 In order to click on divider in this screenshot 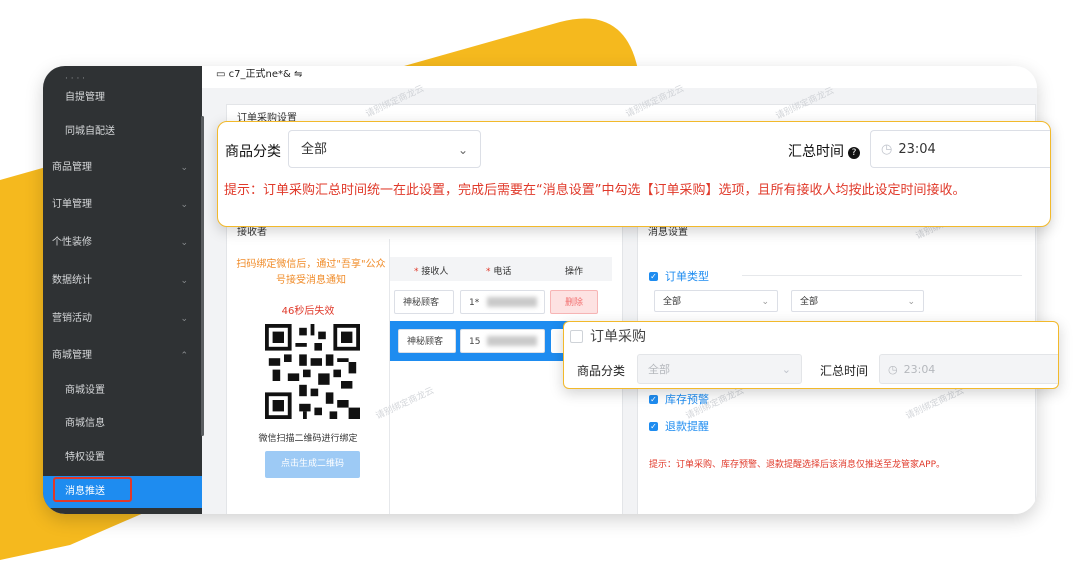, I will do `click(882, 275)`.